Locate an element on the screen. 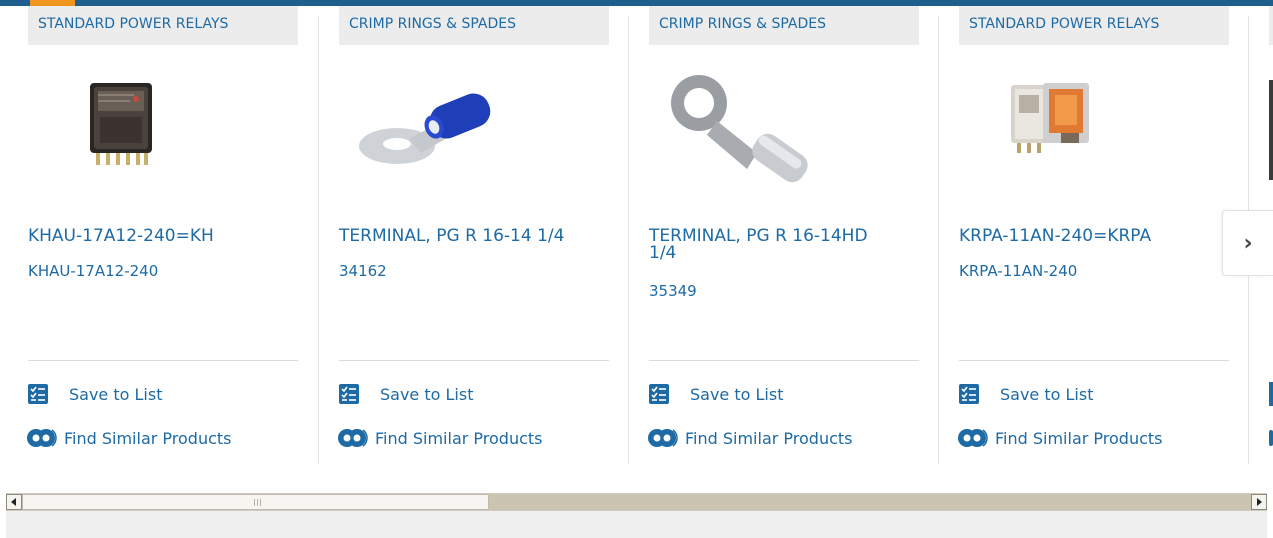  product-image-partial is located at coordinates (1271, 130).